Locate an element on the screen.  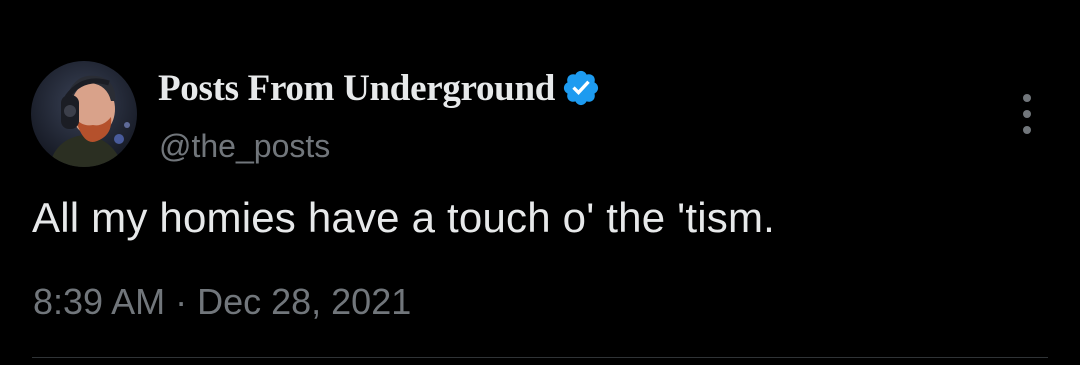
avatar is located at coordinates (84, 114).